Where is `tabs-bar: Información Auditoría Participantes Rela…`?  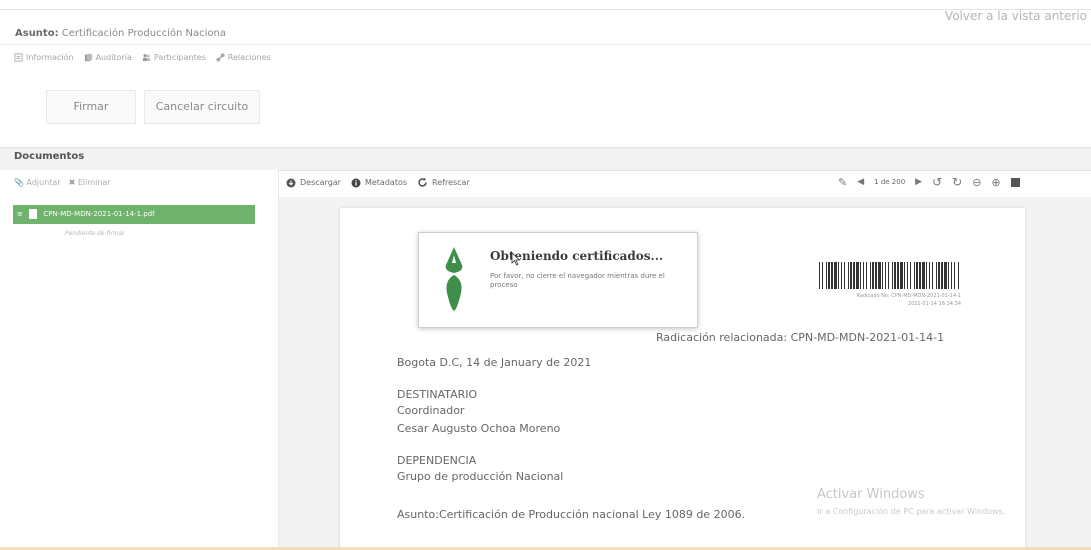
tabs-bar: Información Auditoría Participantes Rela… is located at coordinates (142, 57).